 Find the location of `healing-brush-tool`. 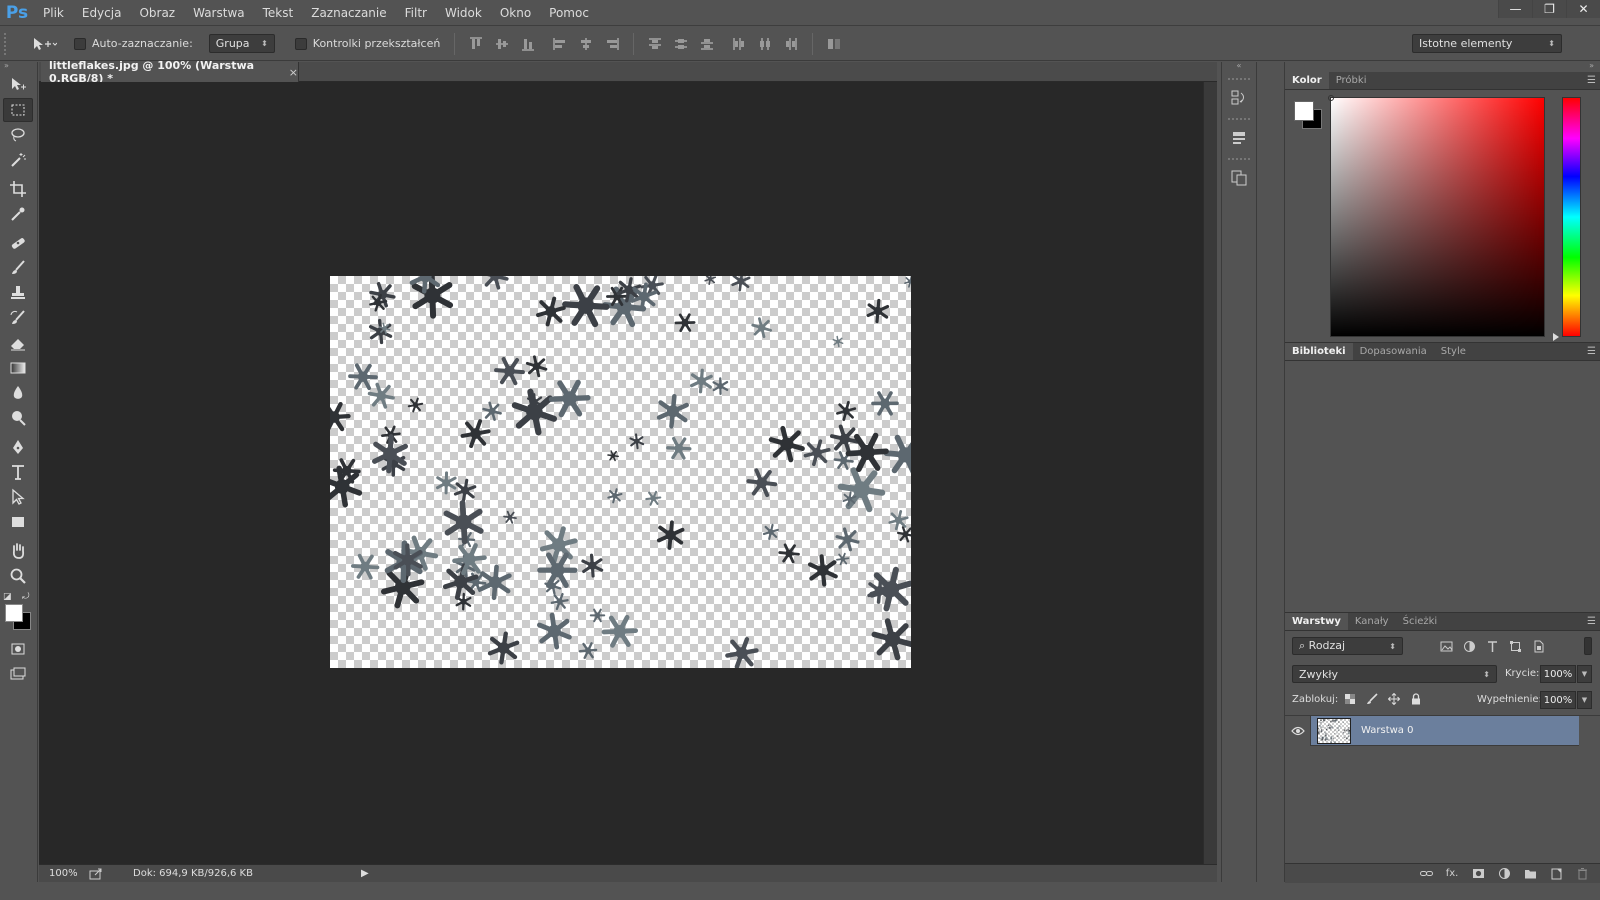

healing-brush-tool is located at coordinates (18, 243).